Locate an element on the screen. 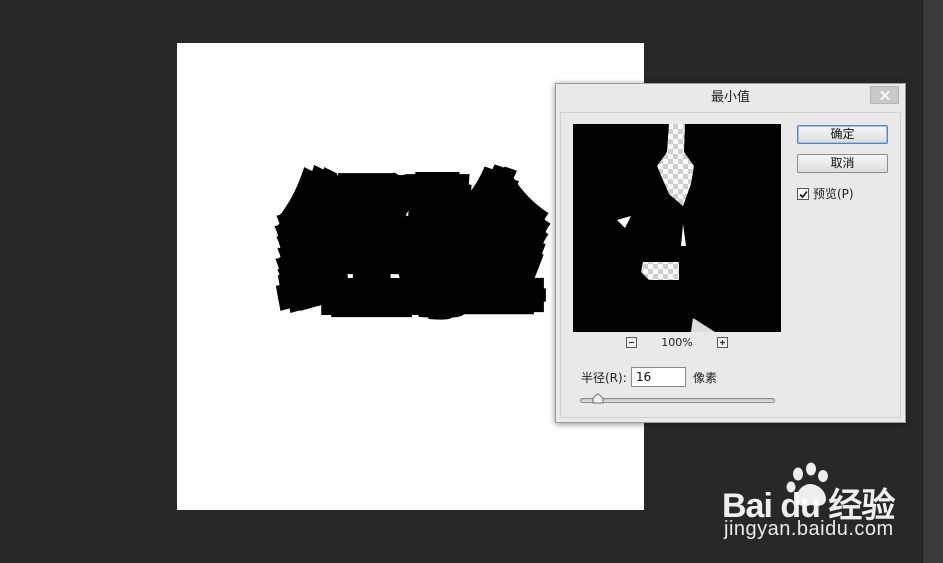 The image size is (943, 563). zoom-out-icon is located at coordinates (631, 342).